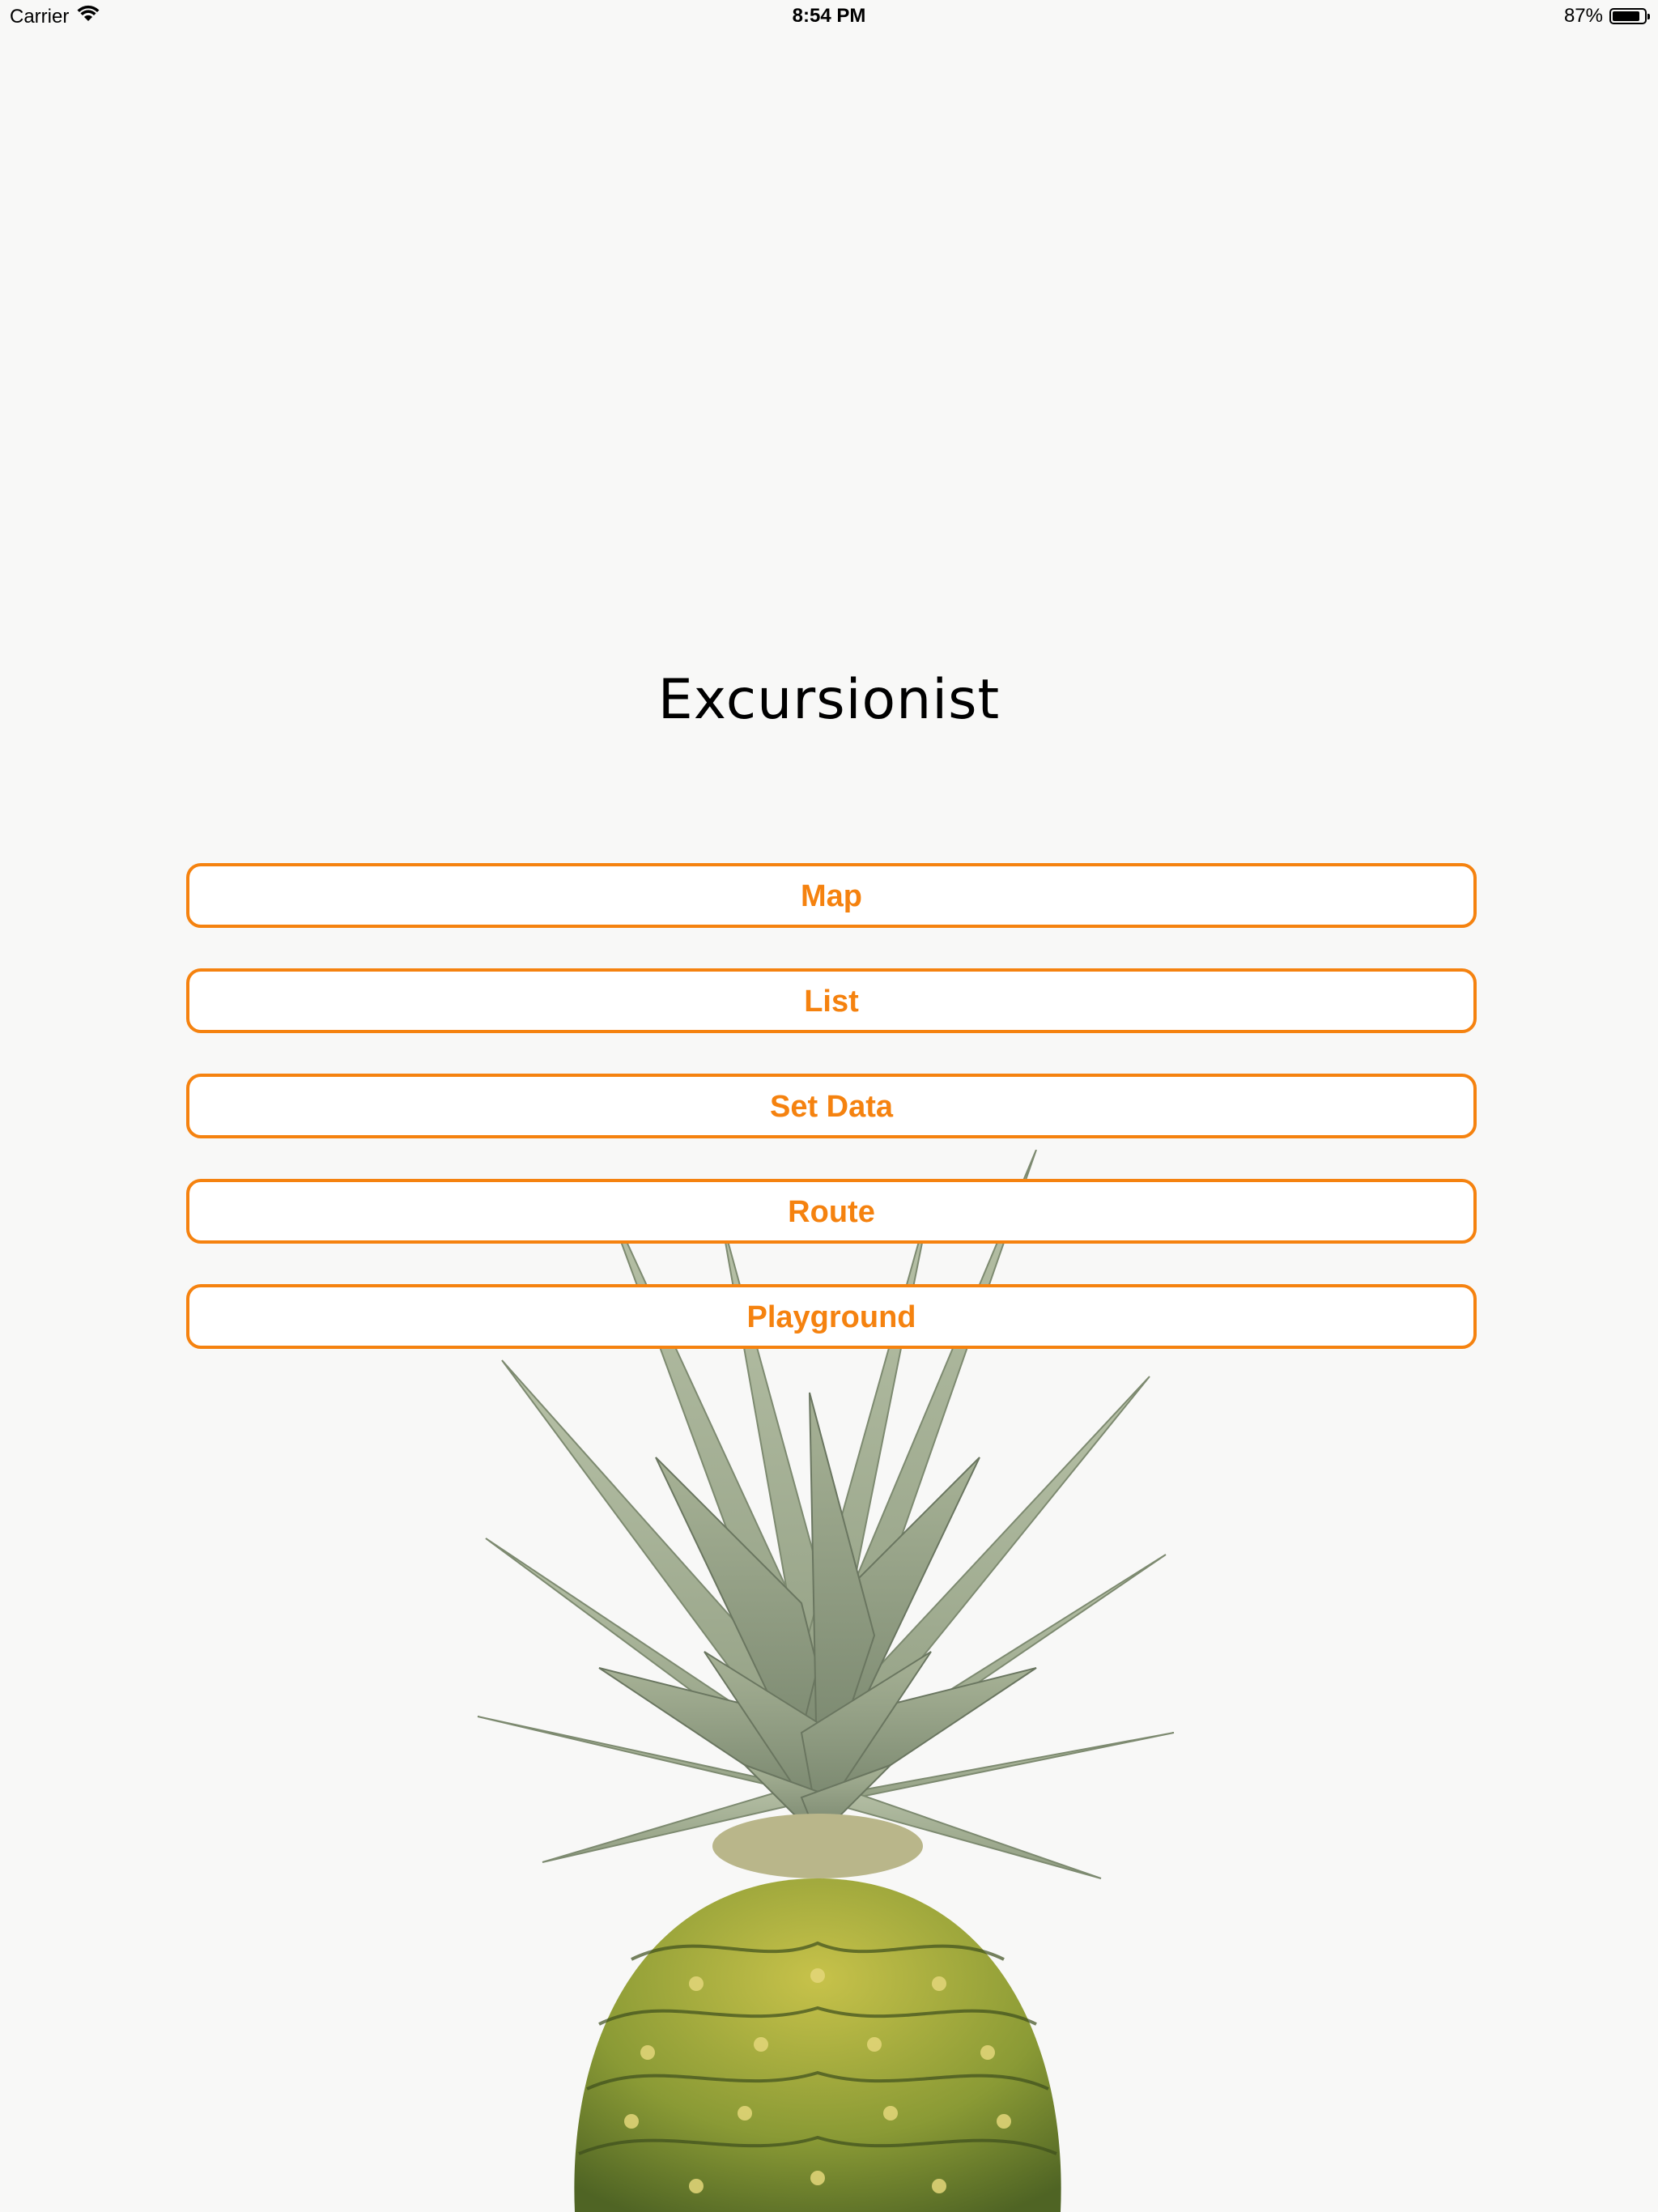 This screenshot has height=2212, width=1658. What do you see at coordinates (831, 1316) in the screenshot?
I see `playground-button: Playground` at bounding box center [831, 1316].